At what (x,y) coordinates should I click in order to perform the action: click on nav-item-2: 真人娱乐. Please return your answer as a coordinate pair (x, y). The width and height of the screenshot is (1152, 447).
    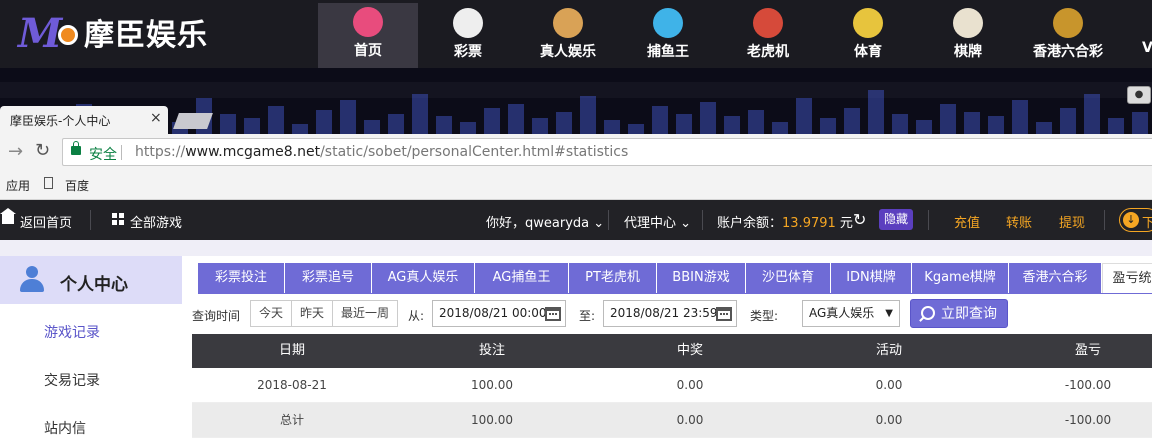
    Looking at the image, I should click on (568, 36).